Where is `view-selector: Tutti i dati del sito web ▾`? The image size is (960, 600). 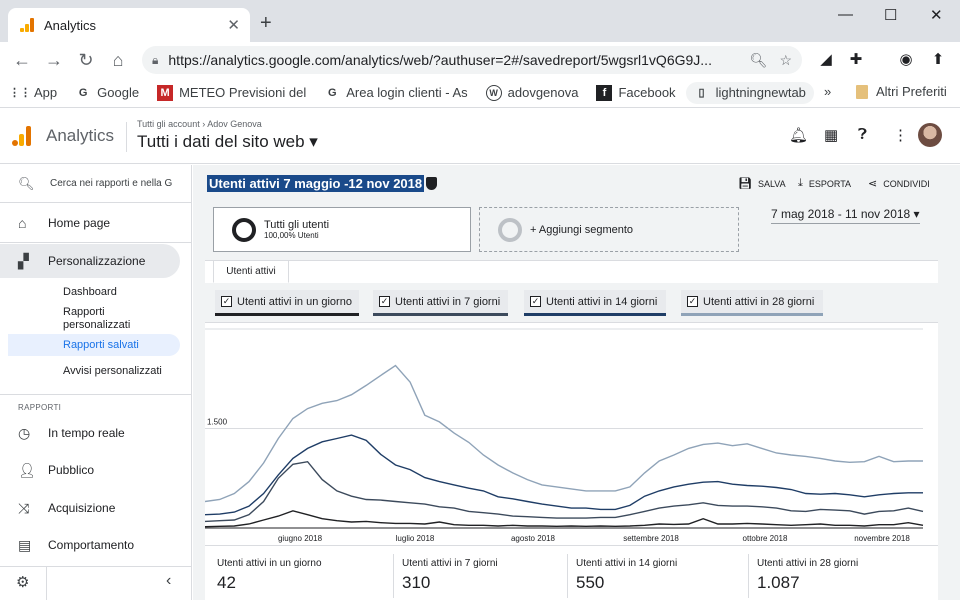
view-selector: Tutti i dati del sito web ▾ is located at coordinates (227, 142).